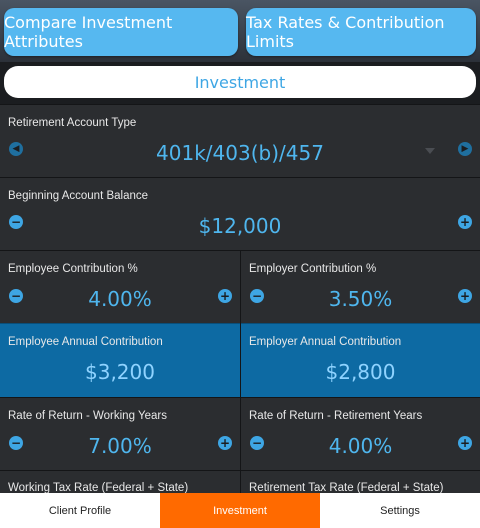 The height and width of the screenshot is (528, 480). I want to click on tab-investment: Investment, so click(240, 510).